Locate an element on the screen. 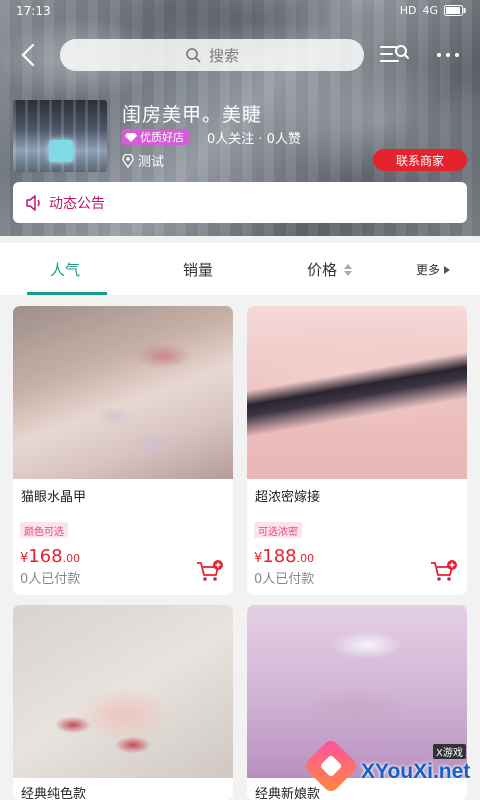  search-input: 搜索 is located at coordinates (212, 55).